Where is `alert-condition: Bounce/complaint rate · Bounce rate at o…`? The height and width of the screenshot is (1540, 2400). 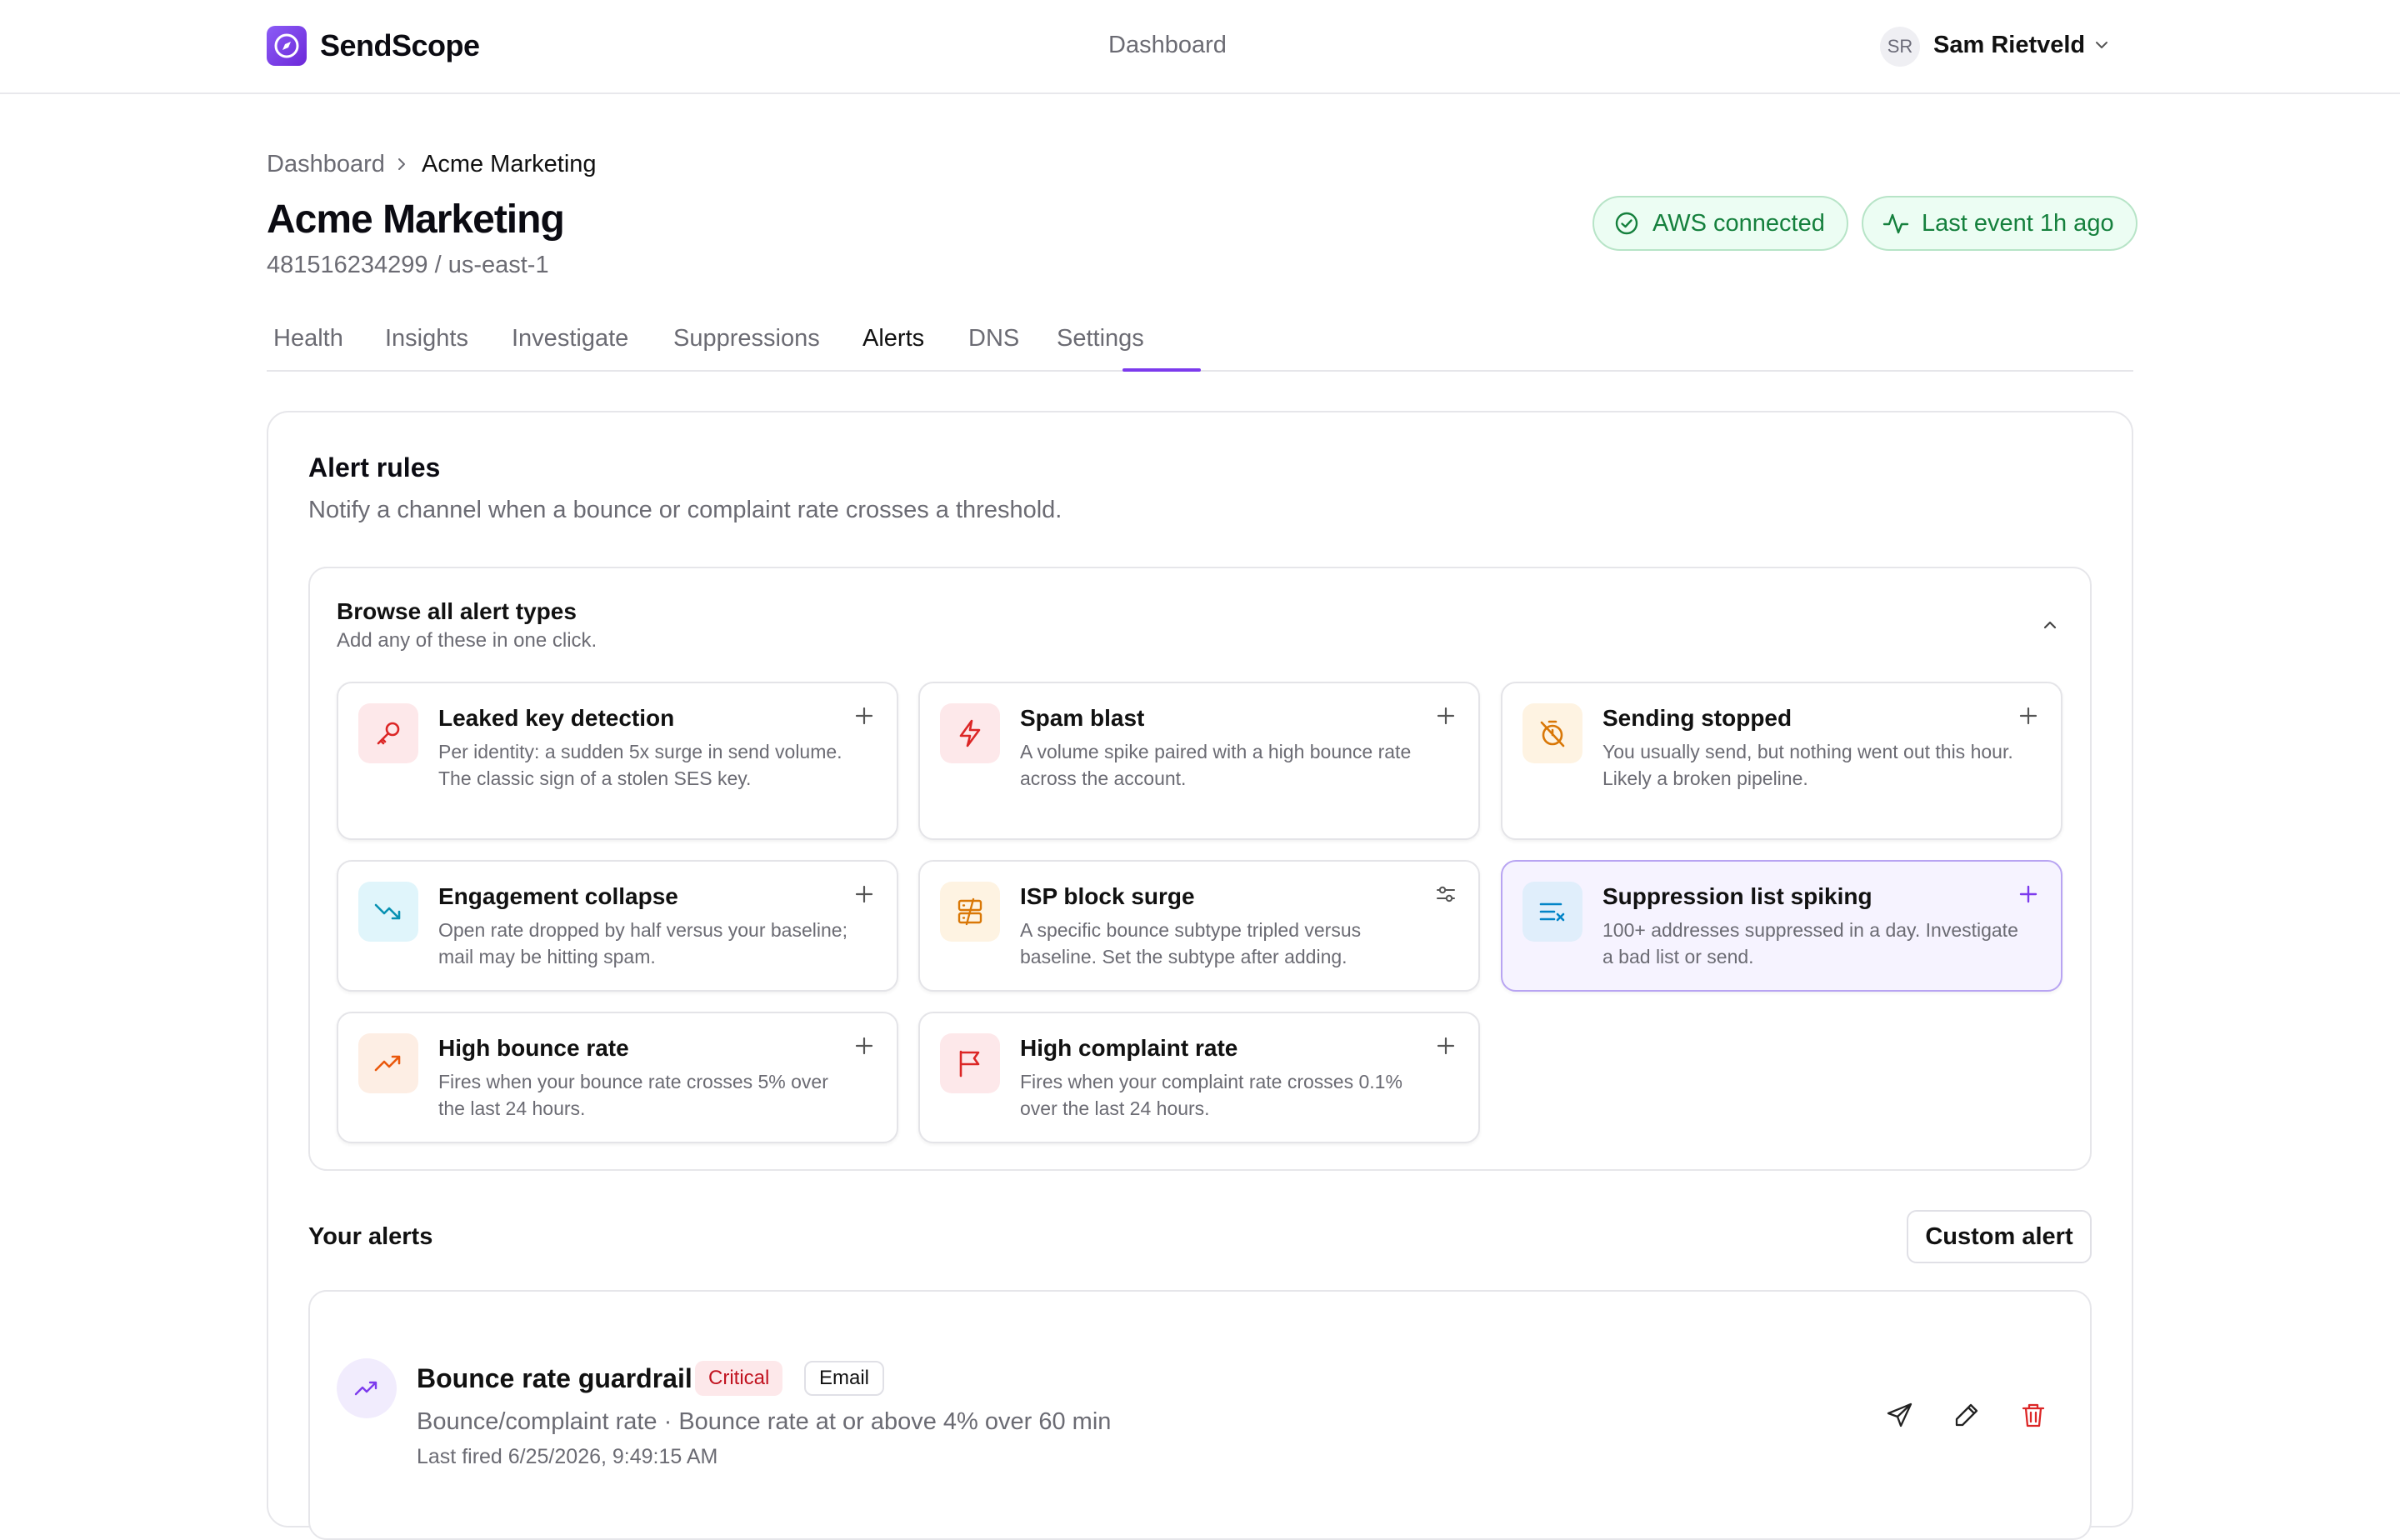 alert-condition: Bounce/complaint rate · Bounce rate at o… is located at coordinates (764, 1421).